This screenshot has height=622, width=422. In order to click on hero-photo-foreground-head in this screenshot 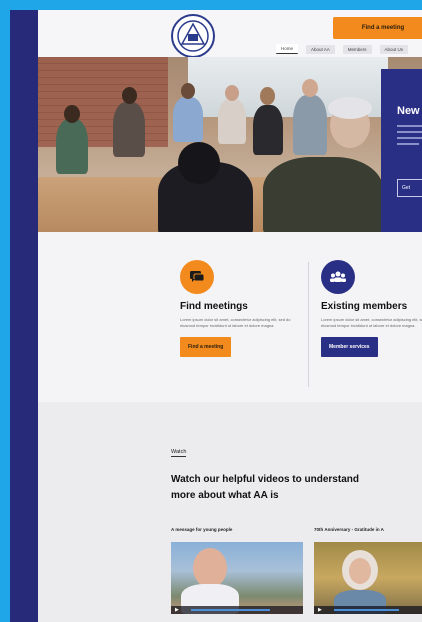, I will do `click(199, 163)`.